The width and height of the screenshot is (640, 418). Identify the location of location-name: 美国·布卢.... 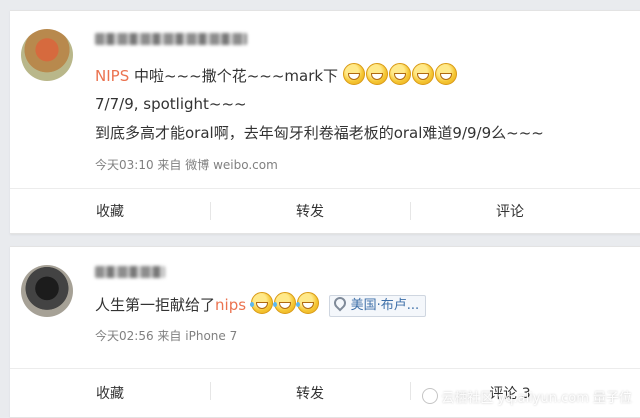
(385, 305).